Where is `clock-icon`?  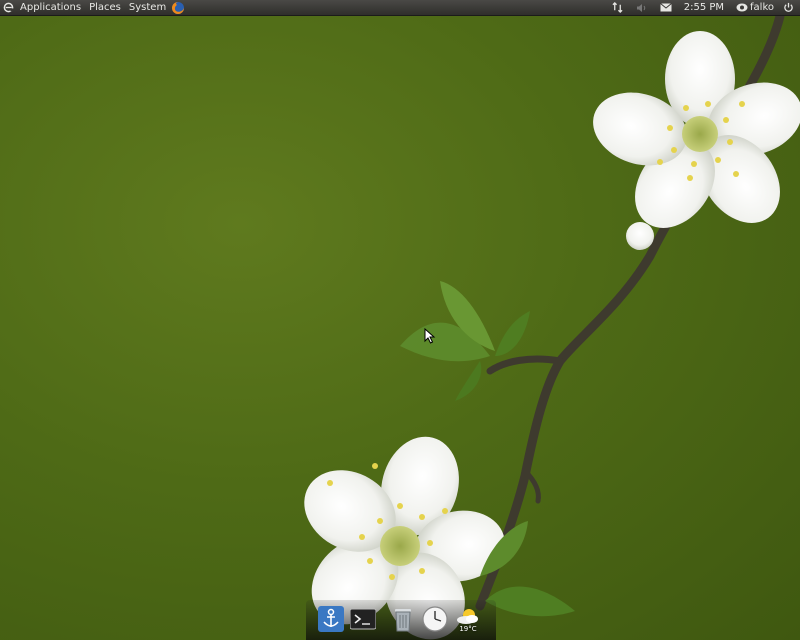 clock-icon is located at coordinates (435, 619).